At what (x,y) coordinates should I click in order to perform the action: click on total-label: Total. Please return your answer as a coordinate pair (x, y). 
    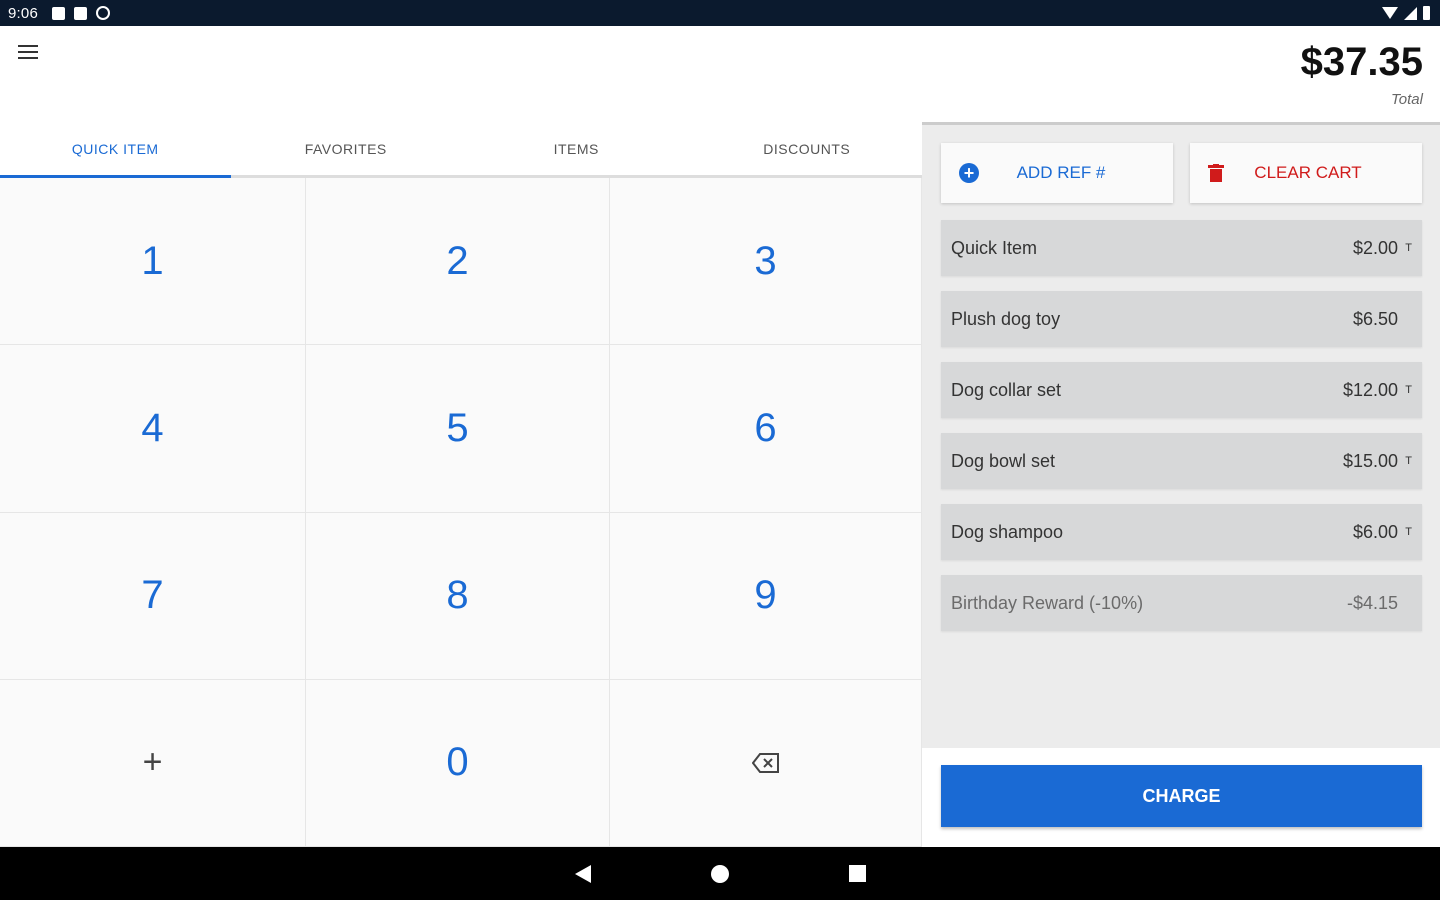
    Looking at the image, I should click on (1407, 99).